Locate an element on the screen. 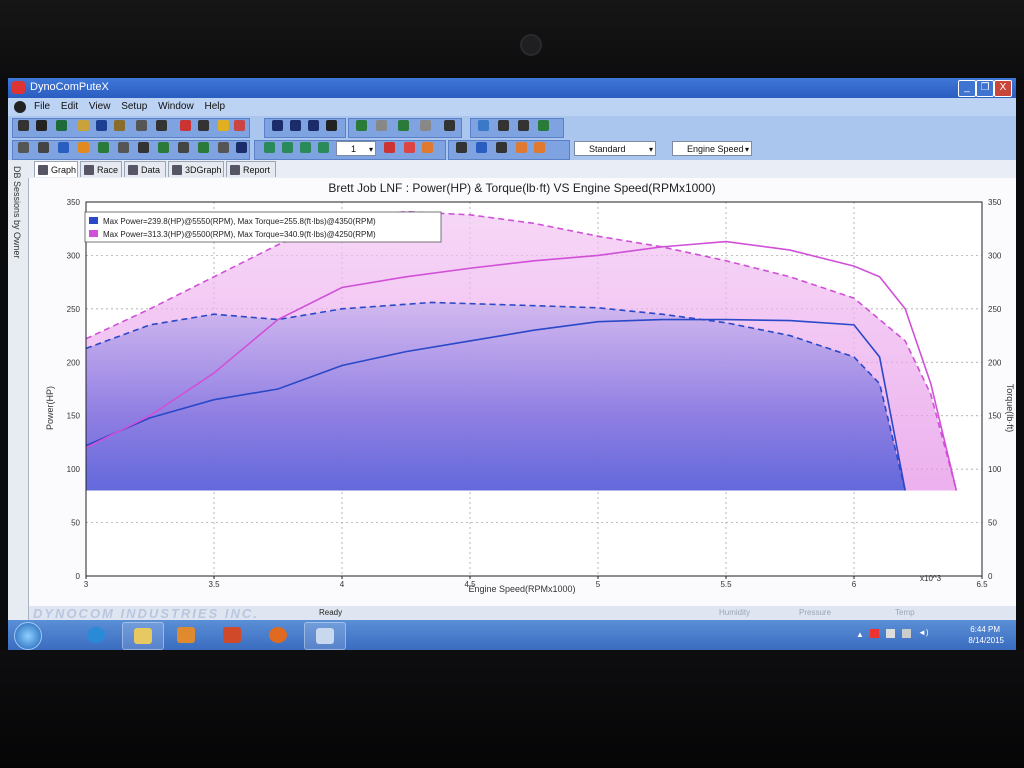 Image resolution: width=1024 pixels, height=768 pixels. y-tick-label-left: 250 is located at coordinates (74, 309).